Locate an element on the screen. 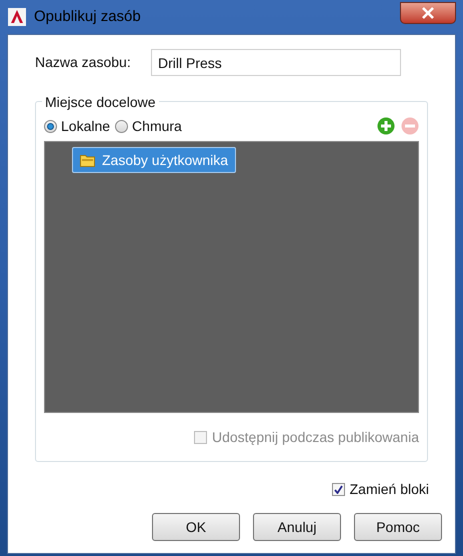  app-logo-icon is located at coordinates (17, 17).